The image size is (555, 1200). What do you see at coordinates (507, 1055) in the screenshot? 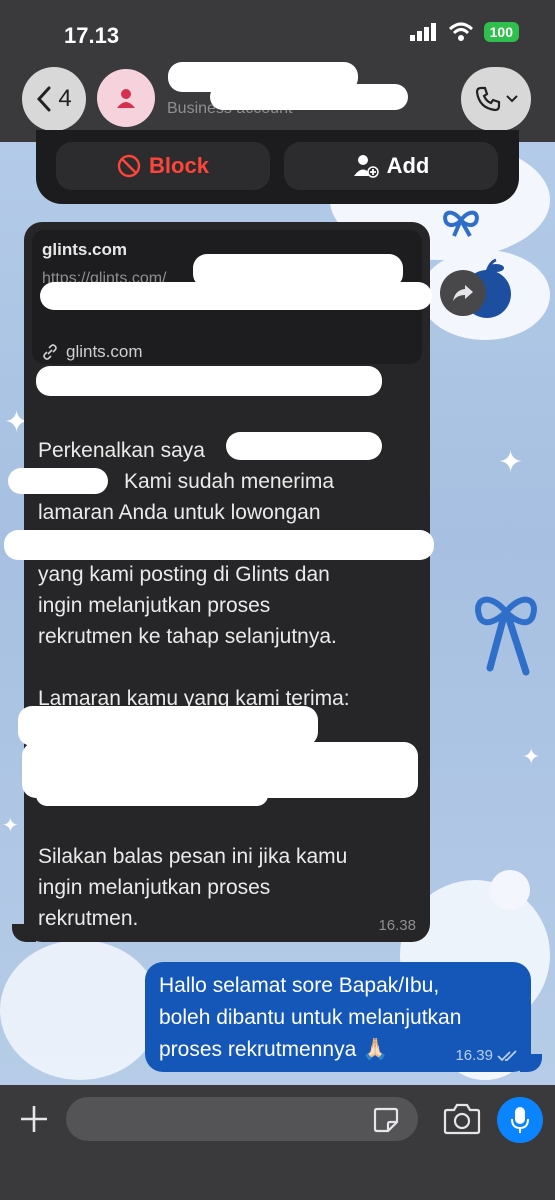
I see `double-check-icon` at bounding box center [507, 1055].